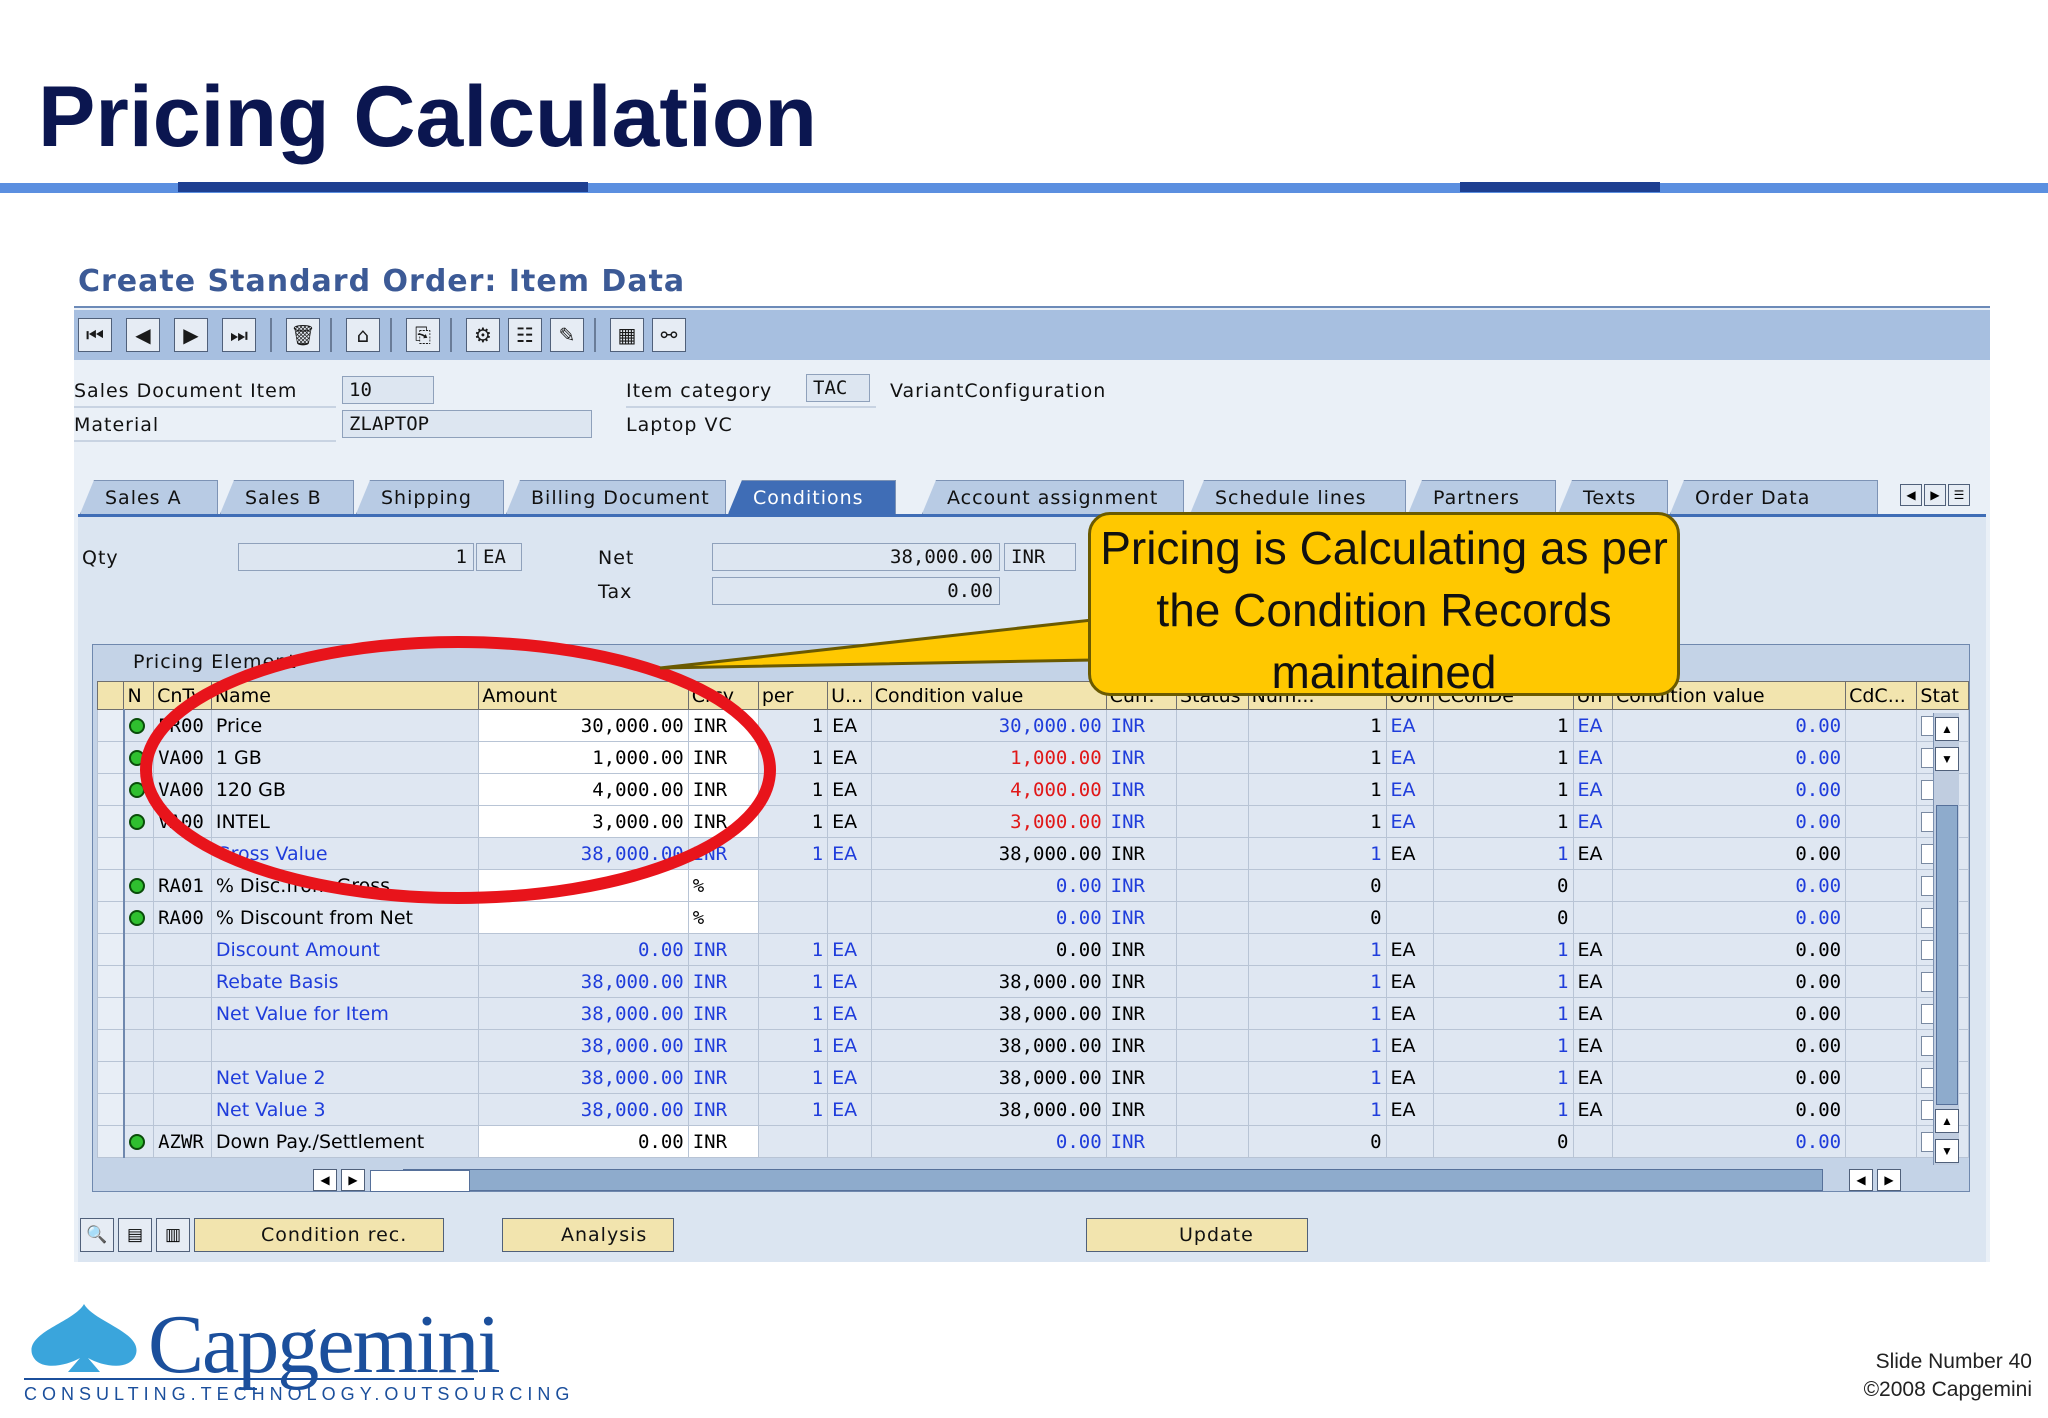 This screenshot has height=1418, width=2048. Describe the element at coordinates (319, 1235) in the screenshot. I see `condition-rec-button: Condition rec.` at that location.